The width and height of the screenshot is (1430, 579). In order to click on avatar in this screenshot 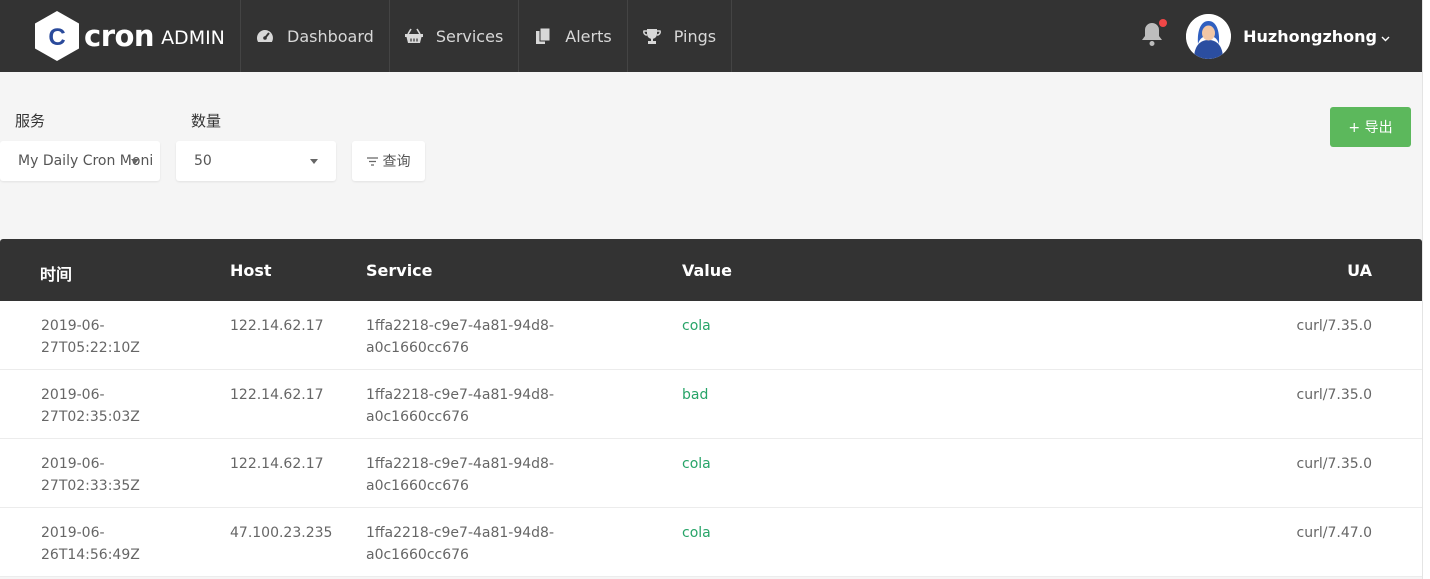, I will do `click(1209, 36)`.